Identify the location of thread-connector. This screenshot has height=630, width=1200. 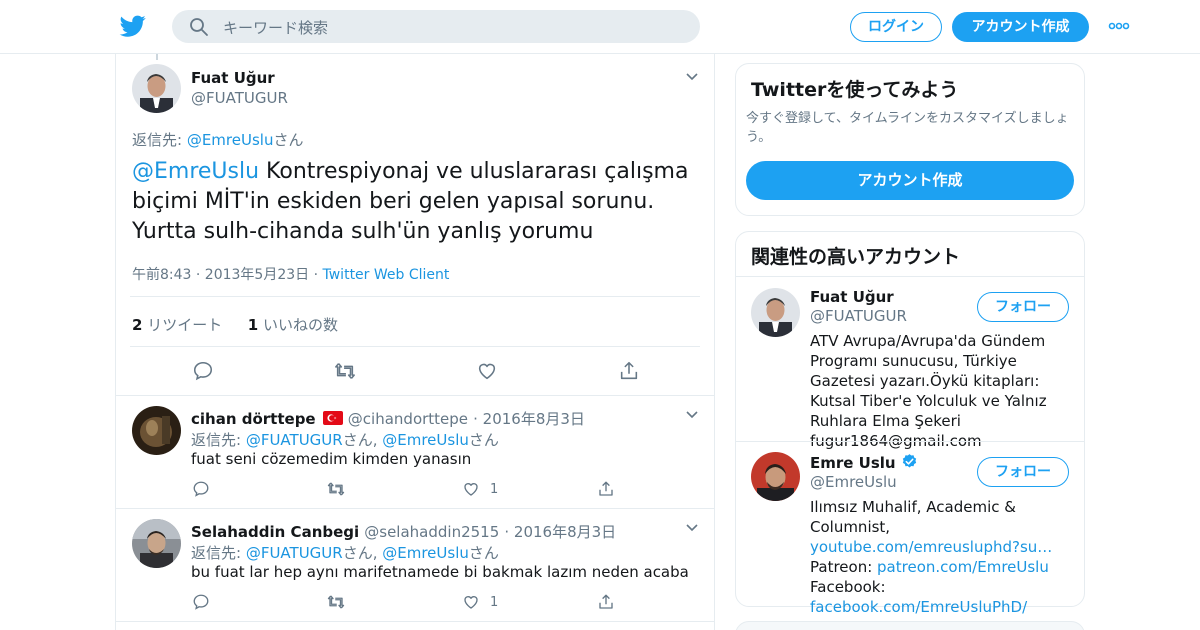
(157, 57).